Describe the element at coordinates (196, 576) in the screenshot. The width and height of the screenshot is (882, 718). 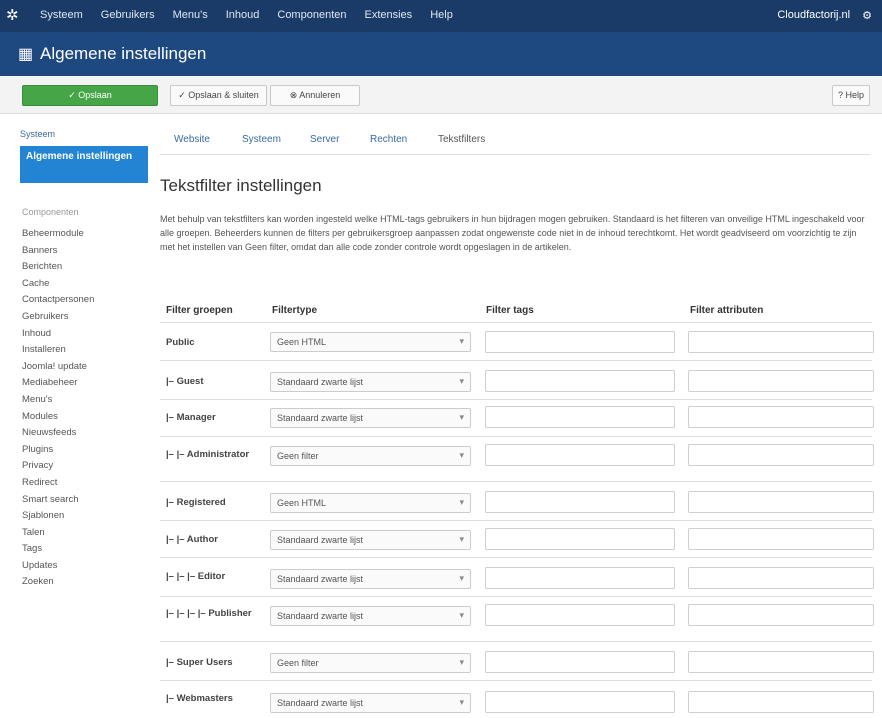
I see `group-label: |– |– |– Editor` at that location.